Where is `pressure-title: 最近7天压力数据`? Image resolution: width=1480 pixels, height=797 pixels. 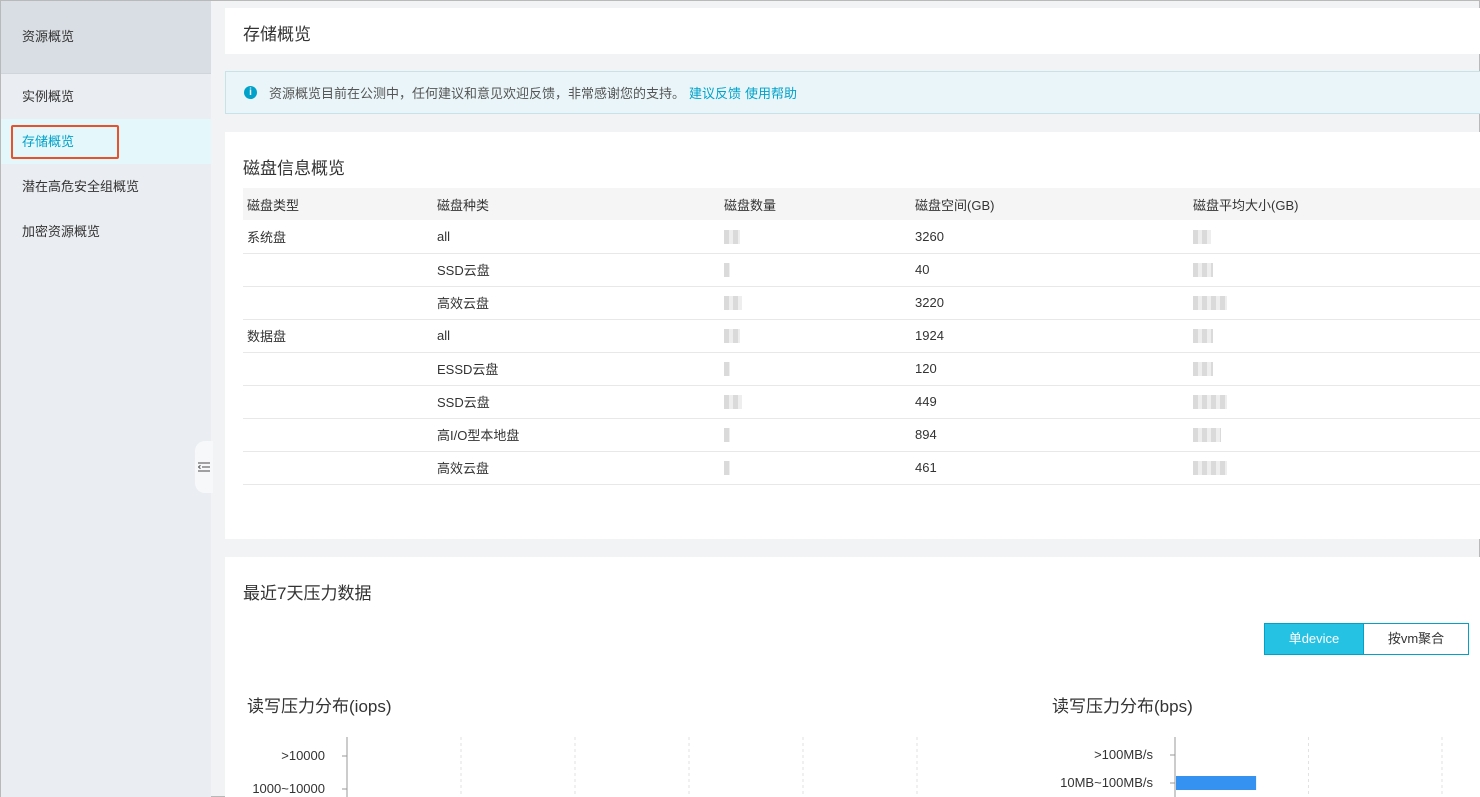 pressure-title: 最近7天压力数据 is located at coordinates (307, 593).